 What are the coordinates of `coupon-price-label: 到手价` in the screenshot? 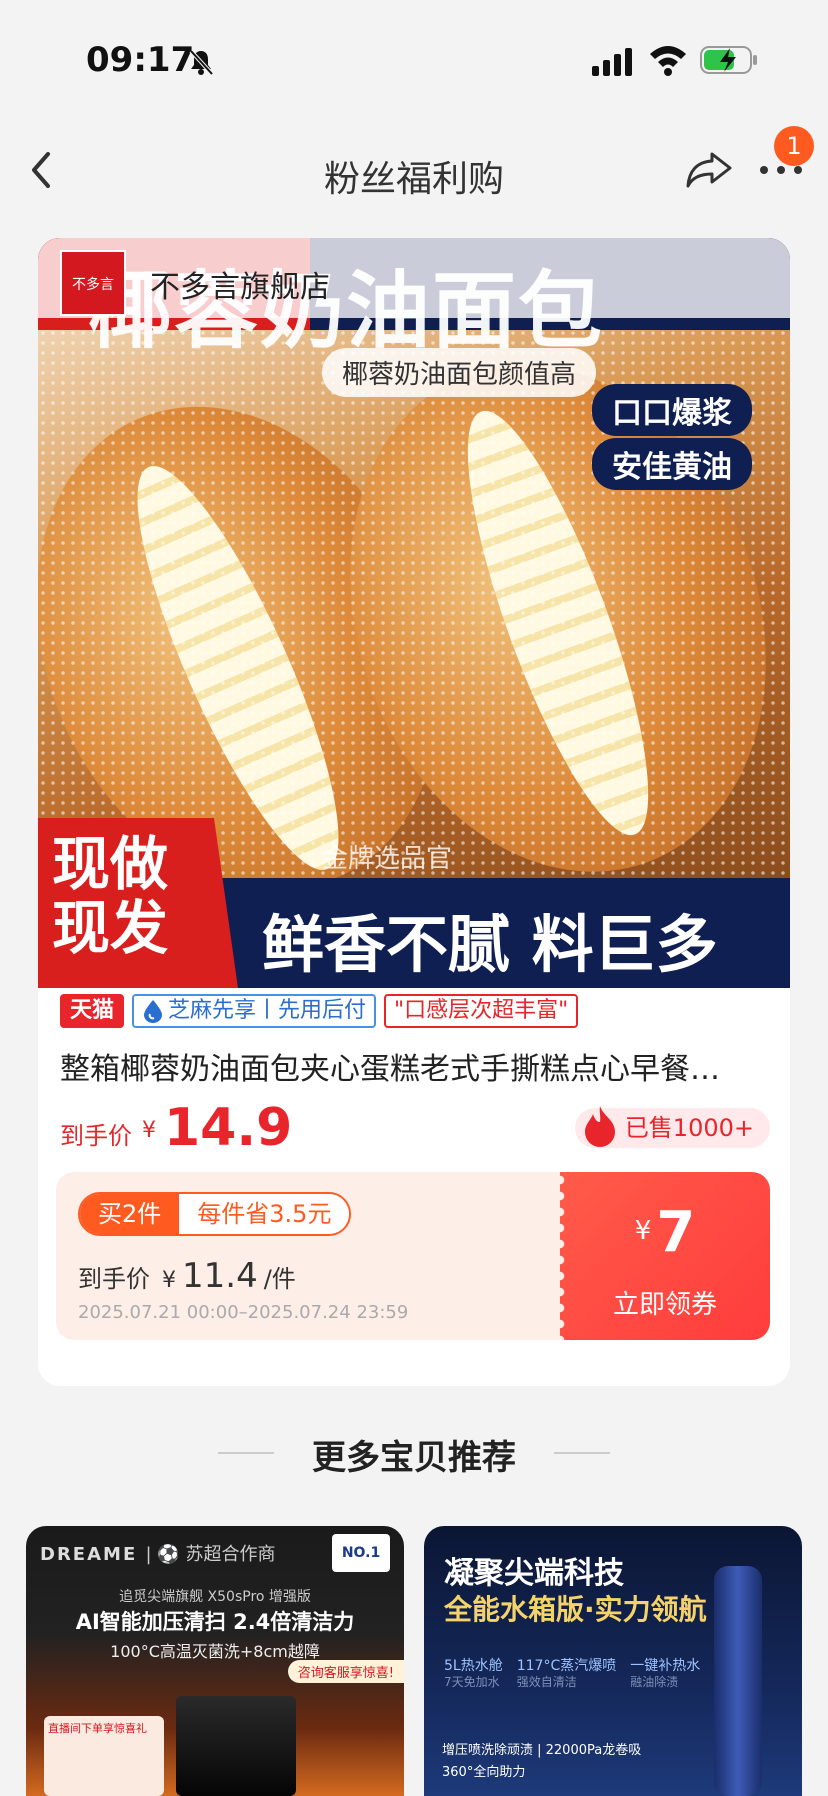 It's located at (114, 1279).